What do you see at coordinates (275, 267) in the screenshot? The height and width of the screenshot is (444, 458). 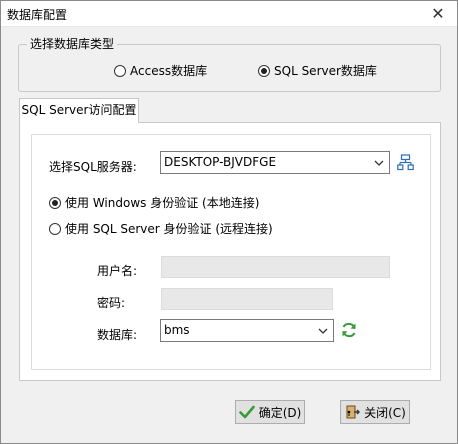 I see `username-input` at bounding box center [275, 267].